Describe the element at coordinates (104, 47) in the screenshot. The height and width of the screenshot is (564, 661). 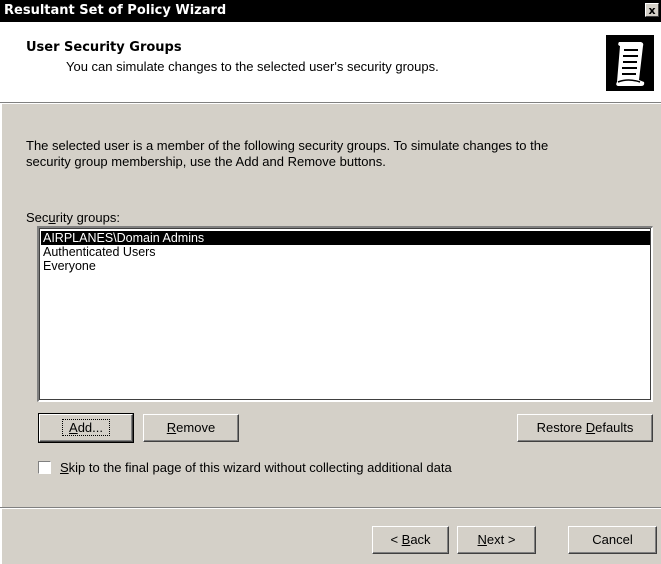
I see `page-title: User Security Groups` at that location.